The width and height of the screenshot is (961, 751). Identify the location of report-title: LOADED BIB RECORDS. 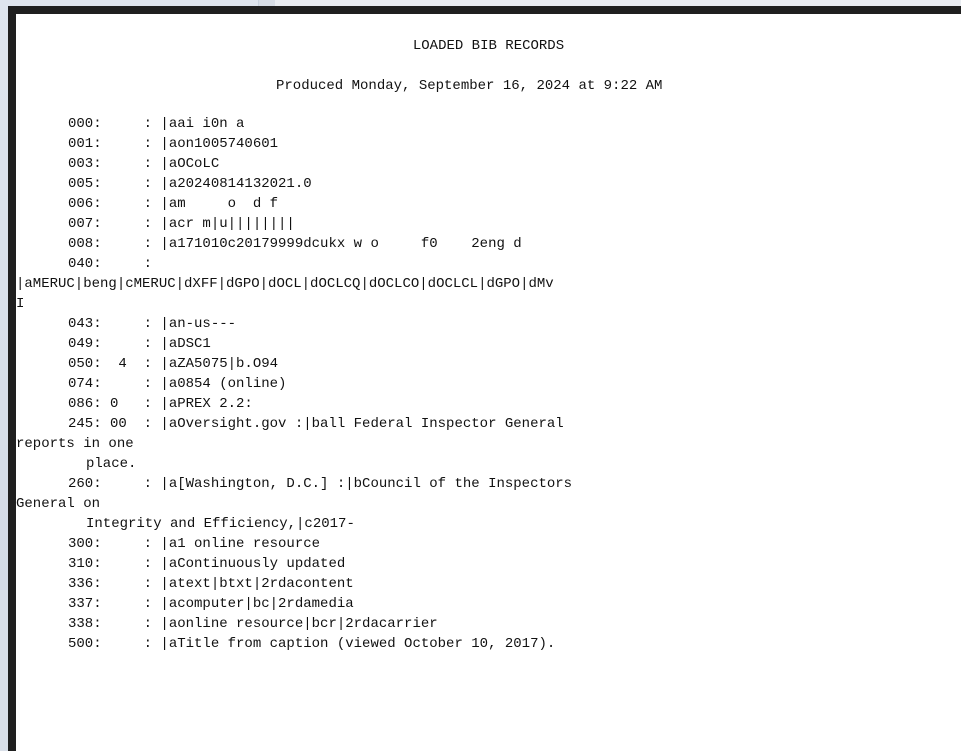
(488, 46).